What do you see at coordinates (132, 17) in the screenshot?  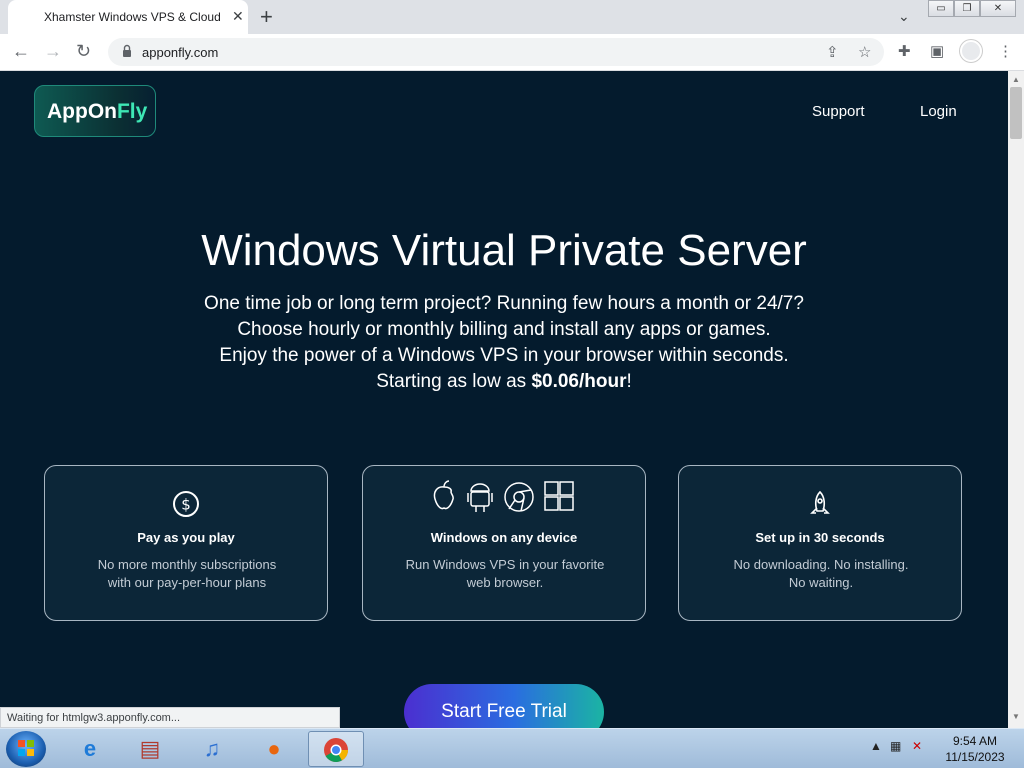 I see `tab-title: Xhamster Windows VPS & Cloud` at bounding box center [132, 17].